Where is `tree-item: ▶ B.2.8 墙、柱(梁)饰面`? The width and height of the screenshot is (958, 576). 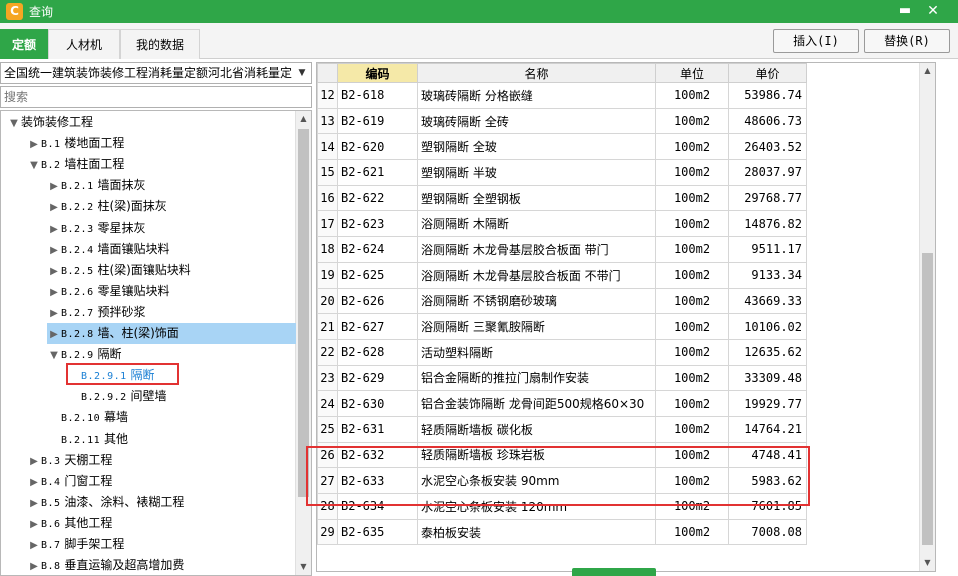
tree-item: ▶ B.2.8 墙、柱(梁)饰面 is located at coordinates (171, 333).